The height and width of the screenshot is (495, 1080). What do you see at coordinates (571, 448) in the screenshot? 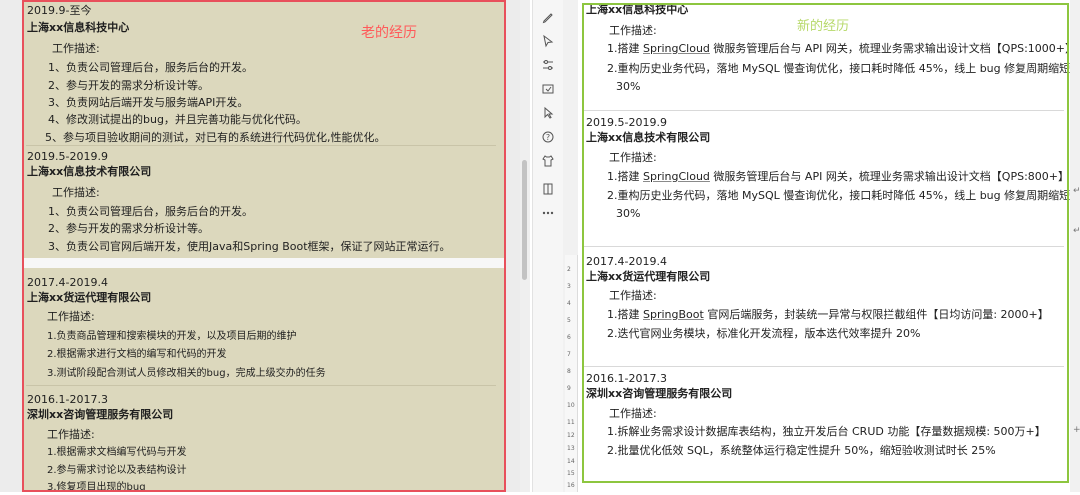
I see `ruler-number: 13` at bounding box center [571, 448].